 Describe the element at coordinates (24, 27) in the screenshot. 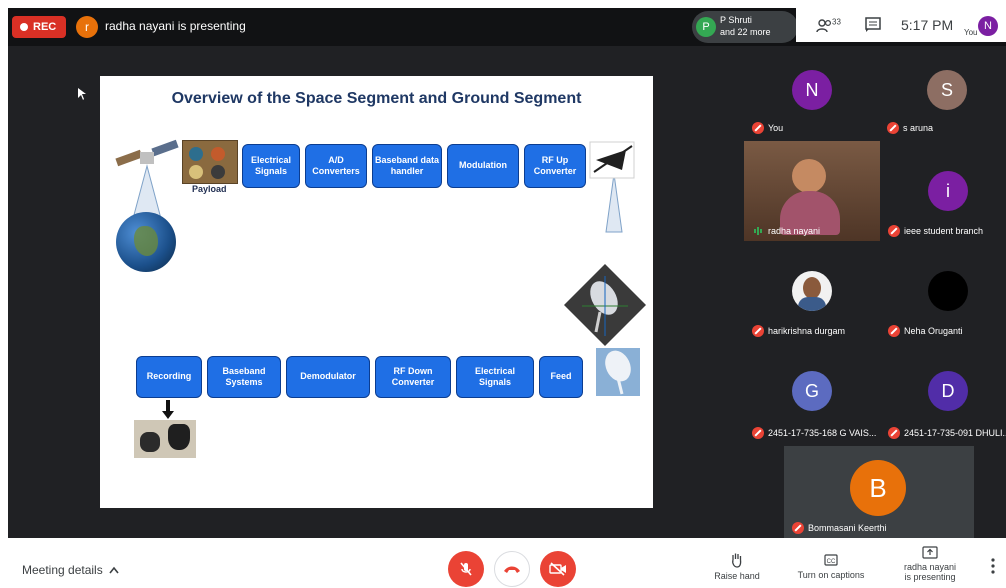

I see `record-dot-icon` at that location.